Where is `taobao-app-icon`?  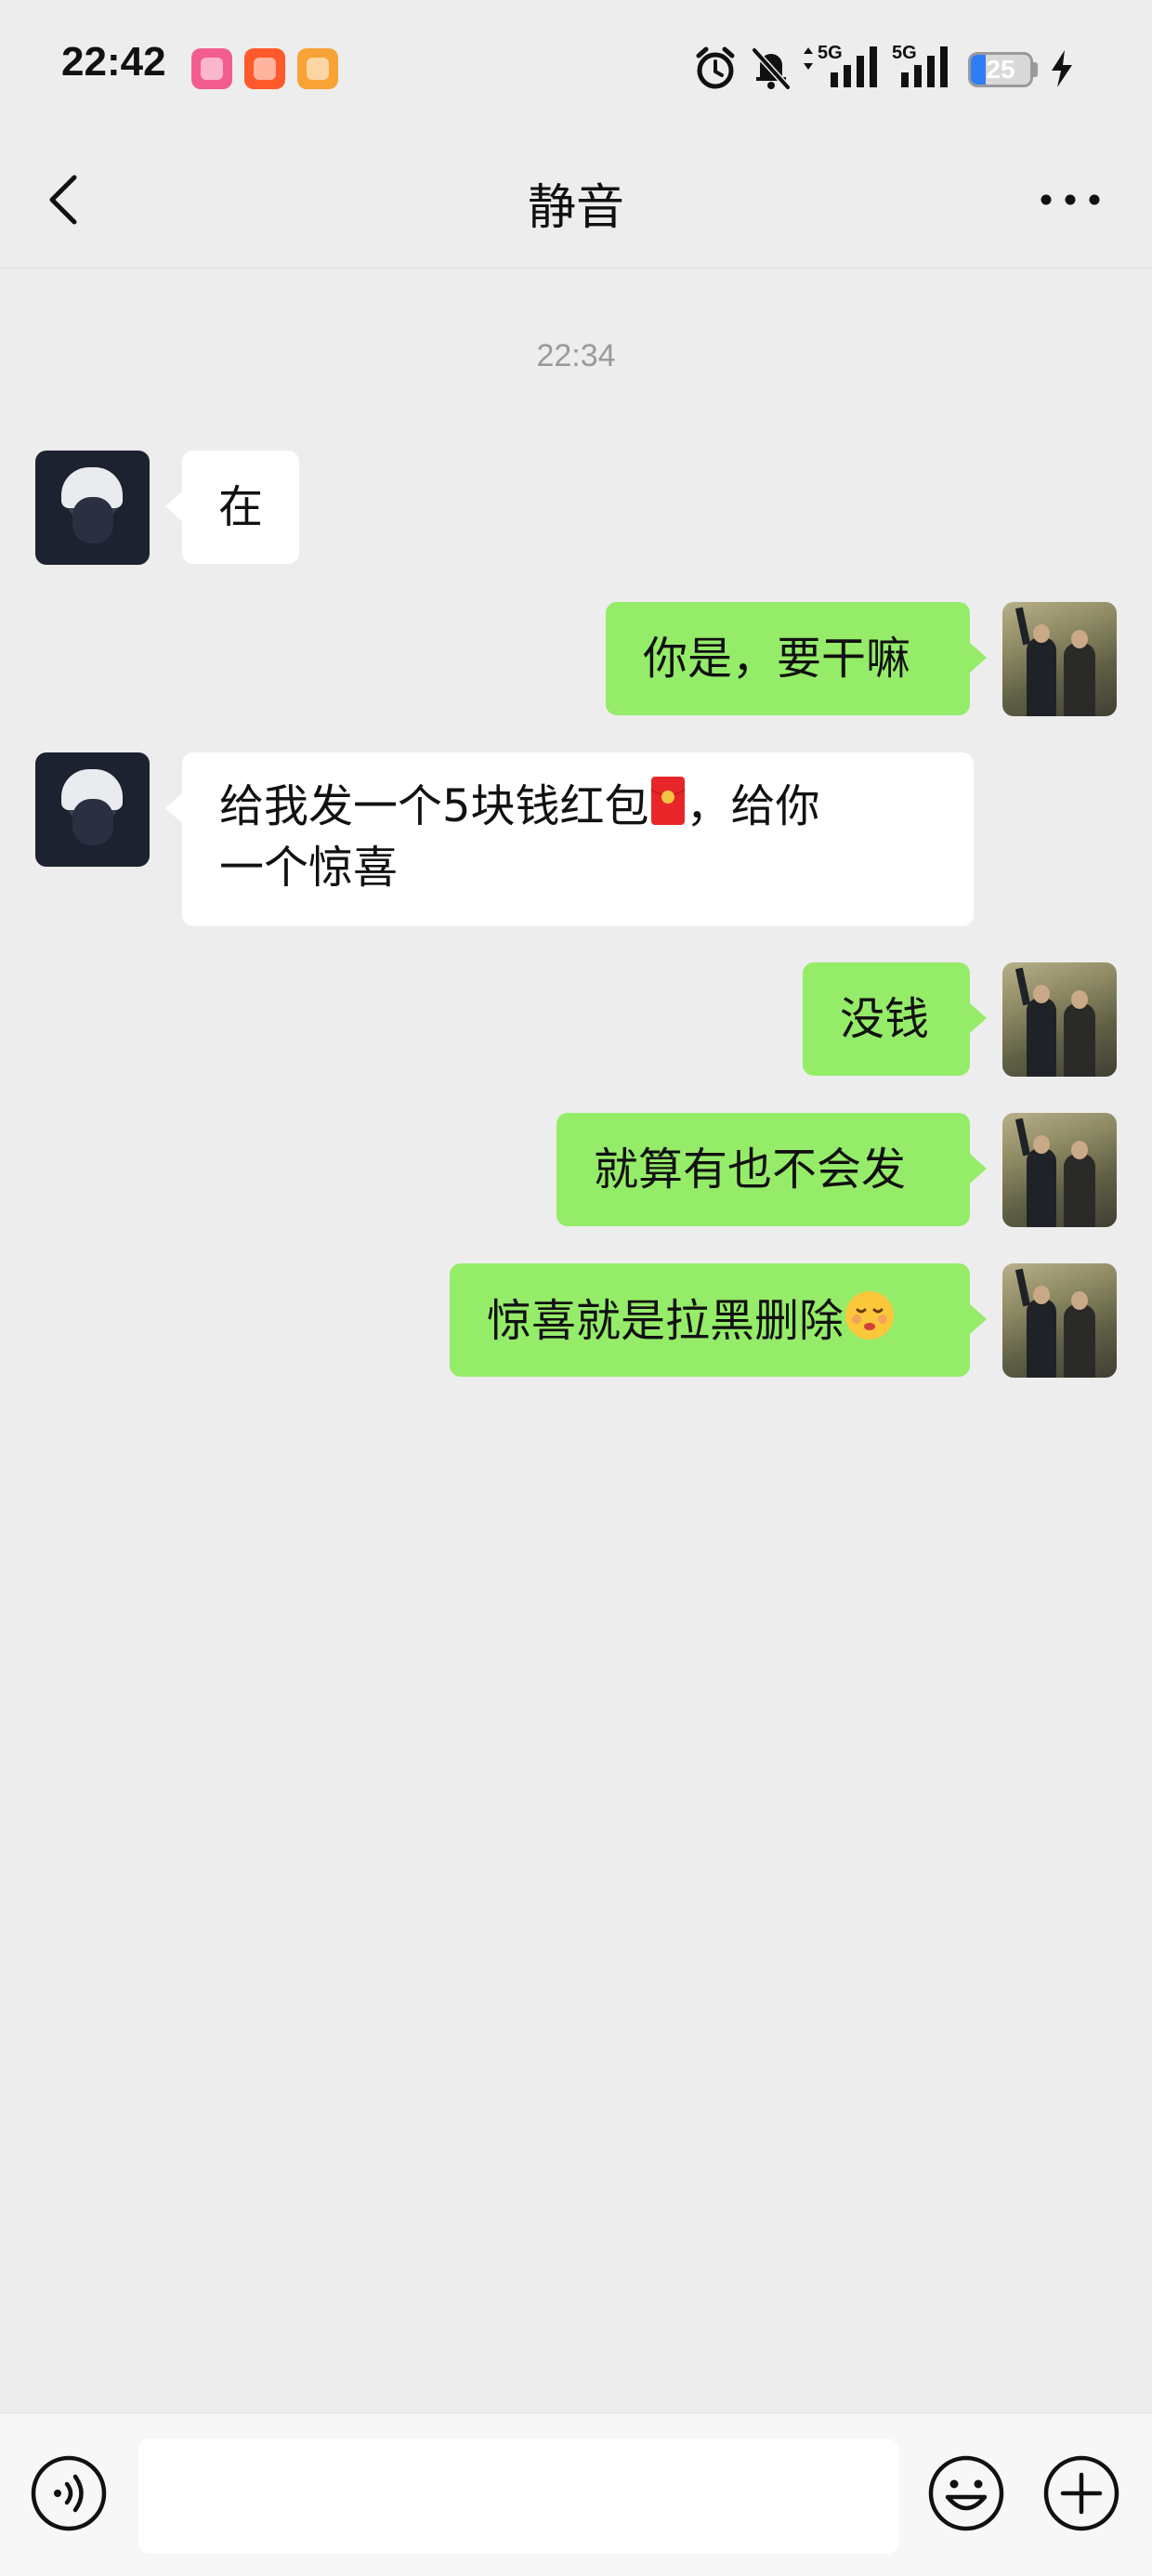 taobao-app-icon is located at coordinates (264, 68).